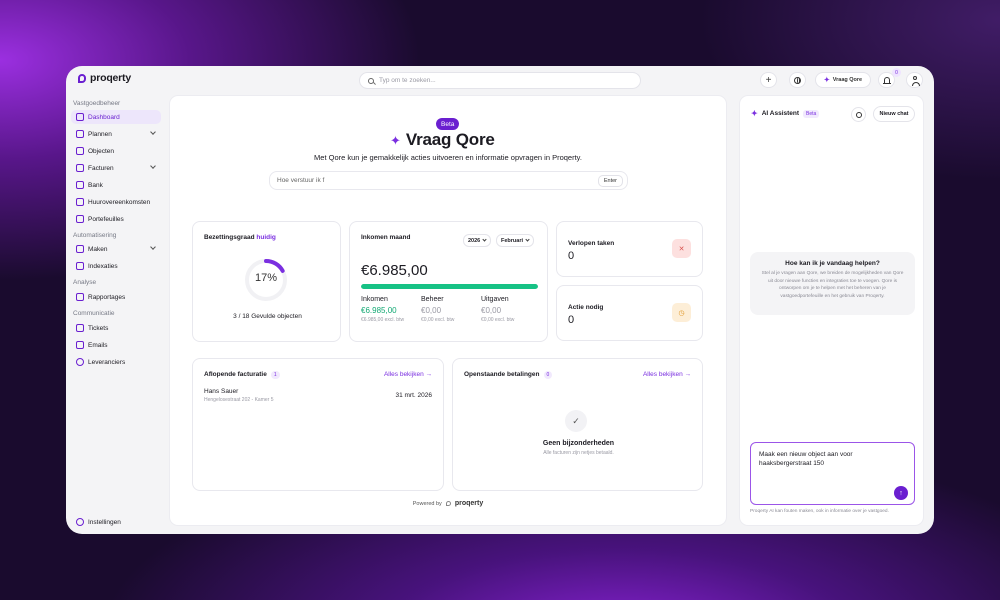 This screenshot has height=600, width=1000. I want to click on sidebar-item-bank: Bank, so click(116, 185).